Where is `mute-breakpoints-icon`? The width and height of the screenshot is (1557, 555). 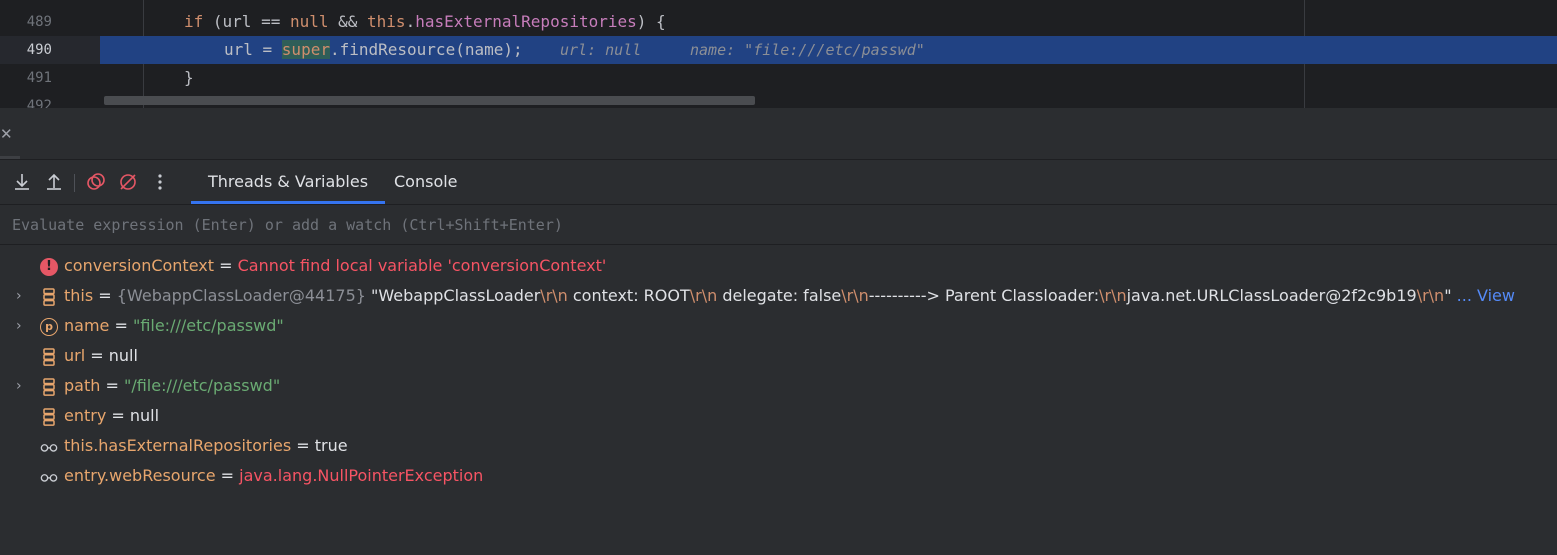 mute-breakpoints-icon is located at coordinates (128, 182).